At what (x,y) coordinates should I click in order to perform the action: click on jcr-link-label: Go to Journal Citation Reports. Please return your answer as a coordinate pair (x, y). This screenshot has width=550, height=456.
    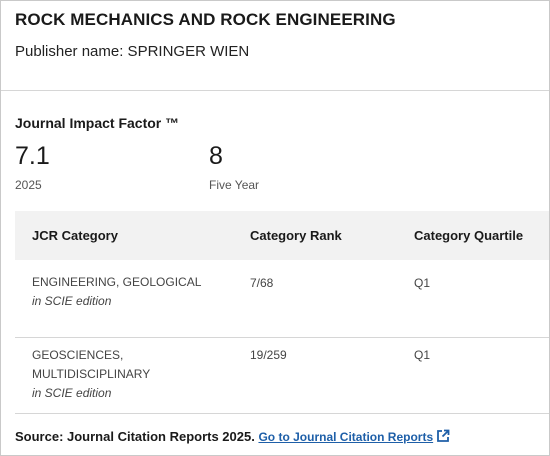
    Looking at the image, I should click on (346, 437).